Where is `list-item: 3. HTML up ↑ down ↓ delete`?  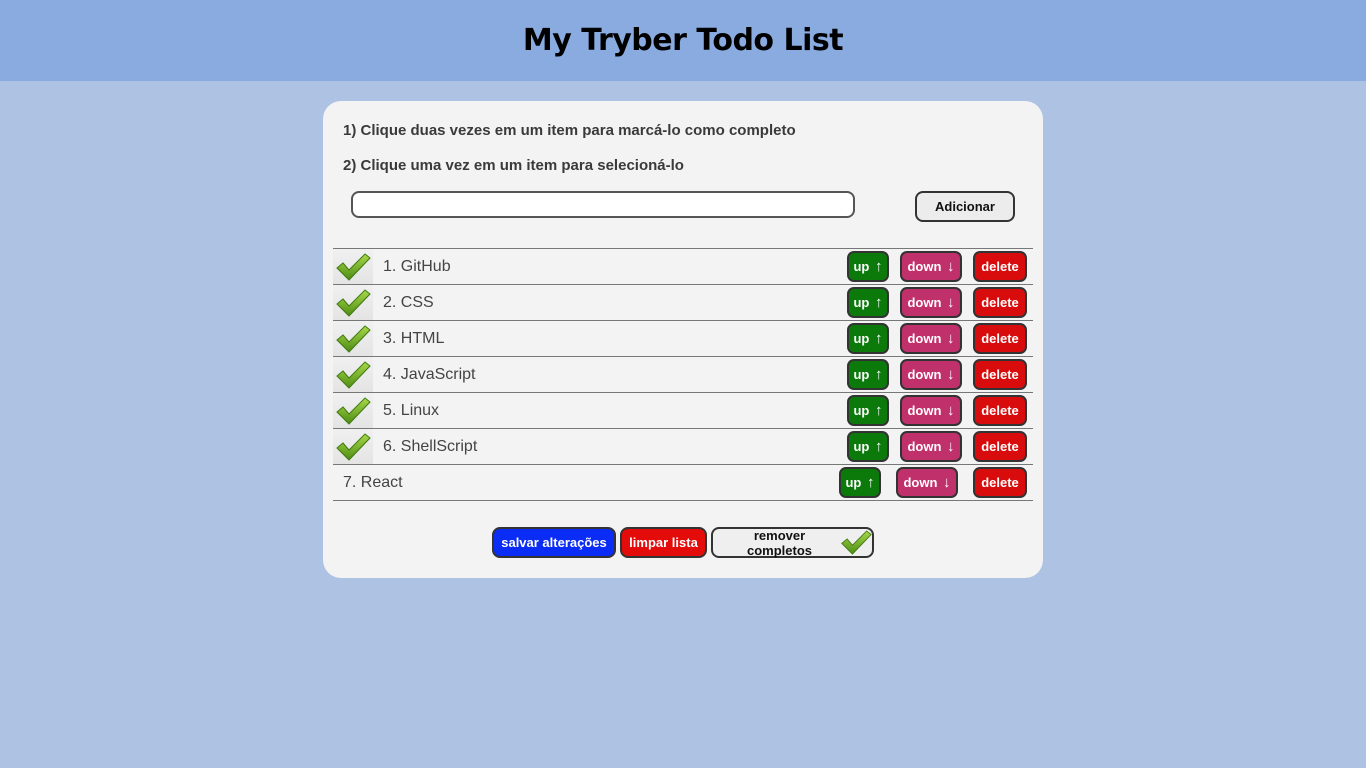 list-item: 3. HTML up ↑ down ↓ delete is located at coordinates (683, 339).